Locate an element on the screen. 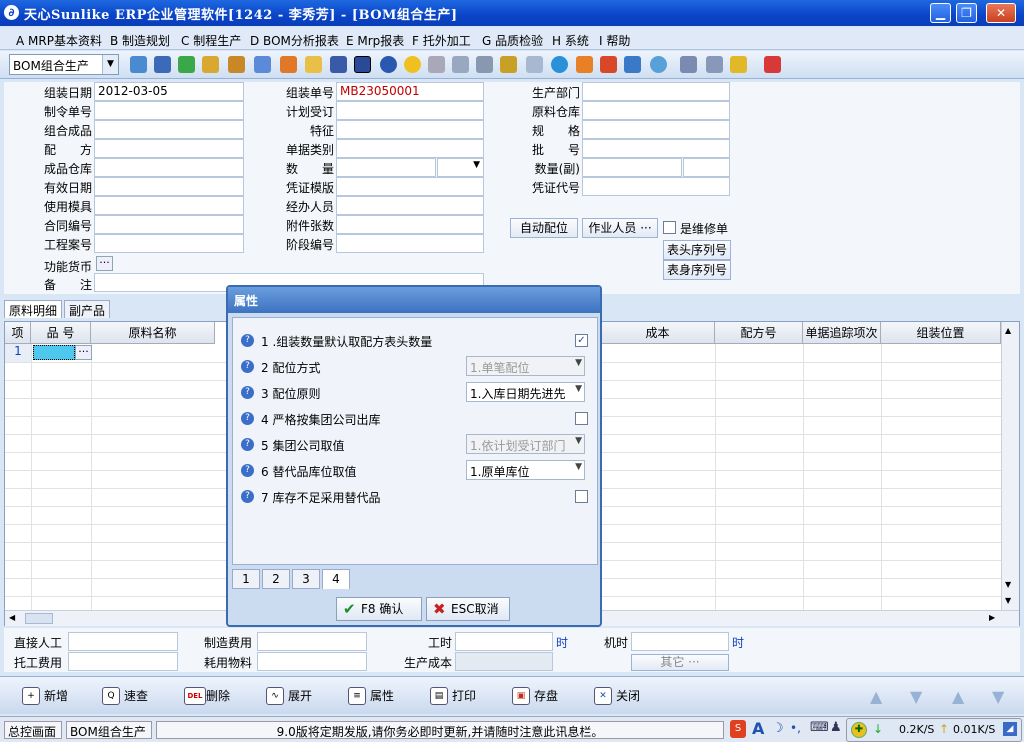 The image size is (1024, 742). prev-record-icon: ▲ is located at coordinates (958, 696).